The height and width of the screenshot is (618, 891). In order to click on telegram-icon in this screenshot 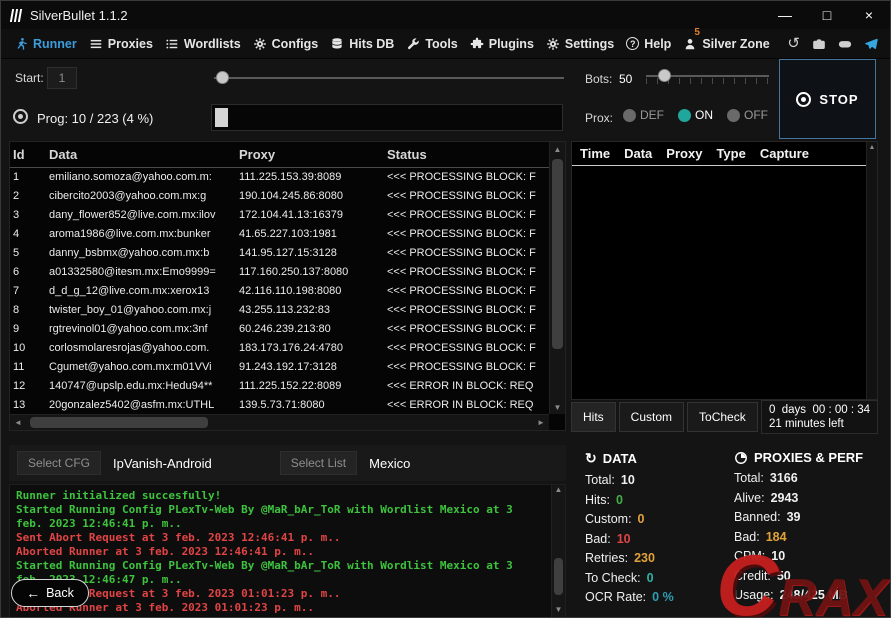, I will do `click(871, 44)`.